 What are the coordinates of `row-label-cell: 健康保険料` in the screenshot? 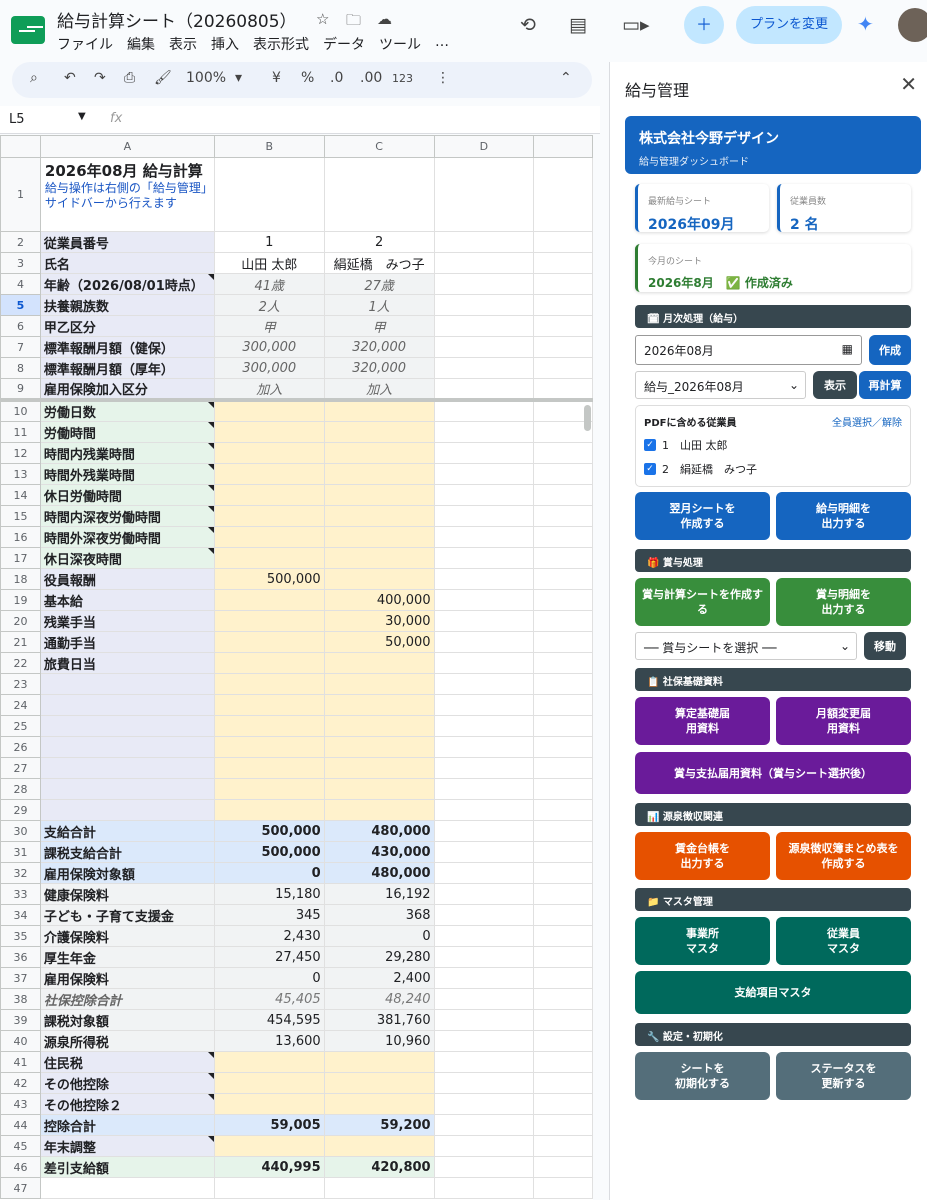 It's located at (127, 894).